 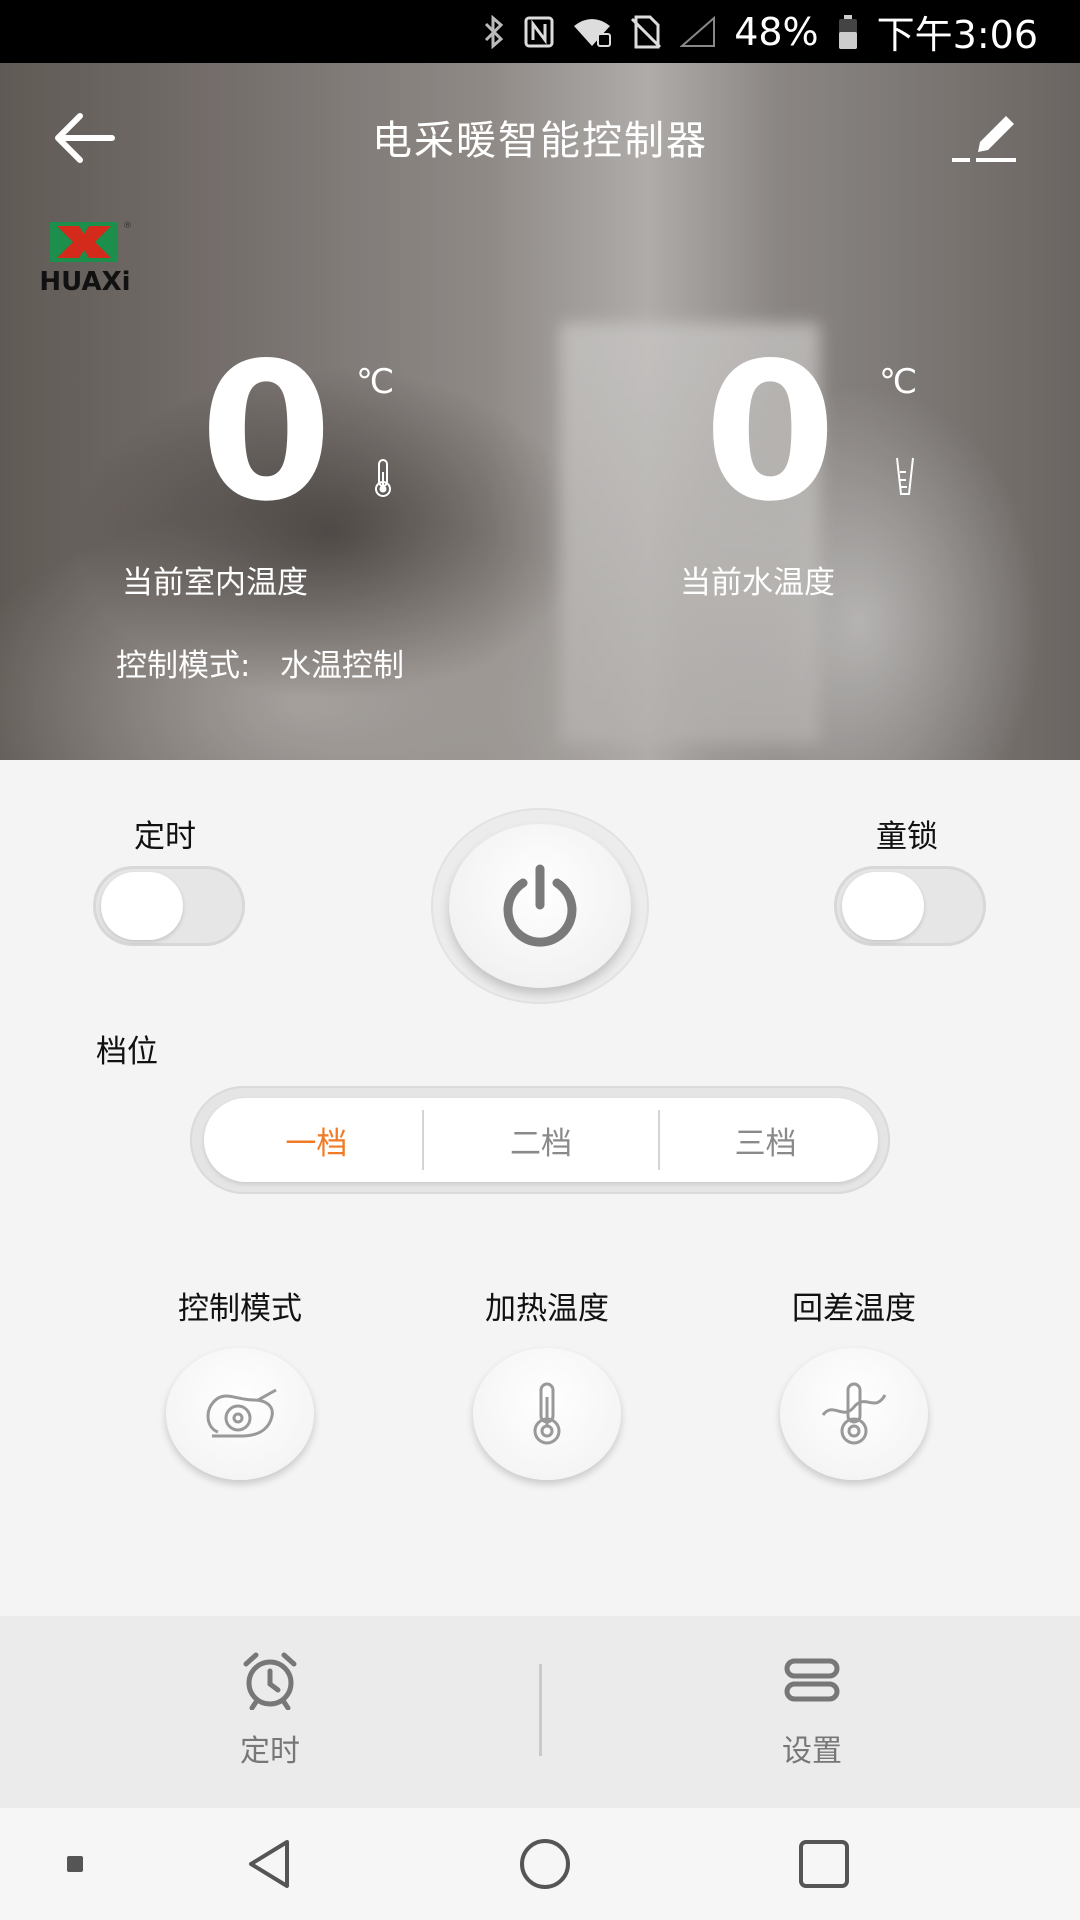 I want to click on edit-button, so click(x=985, y=138).